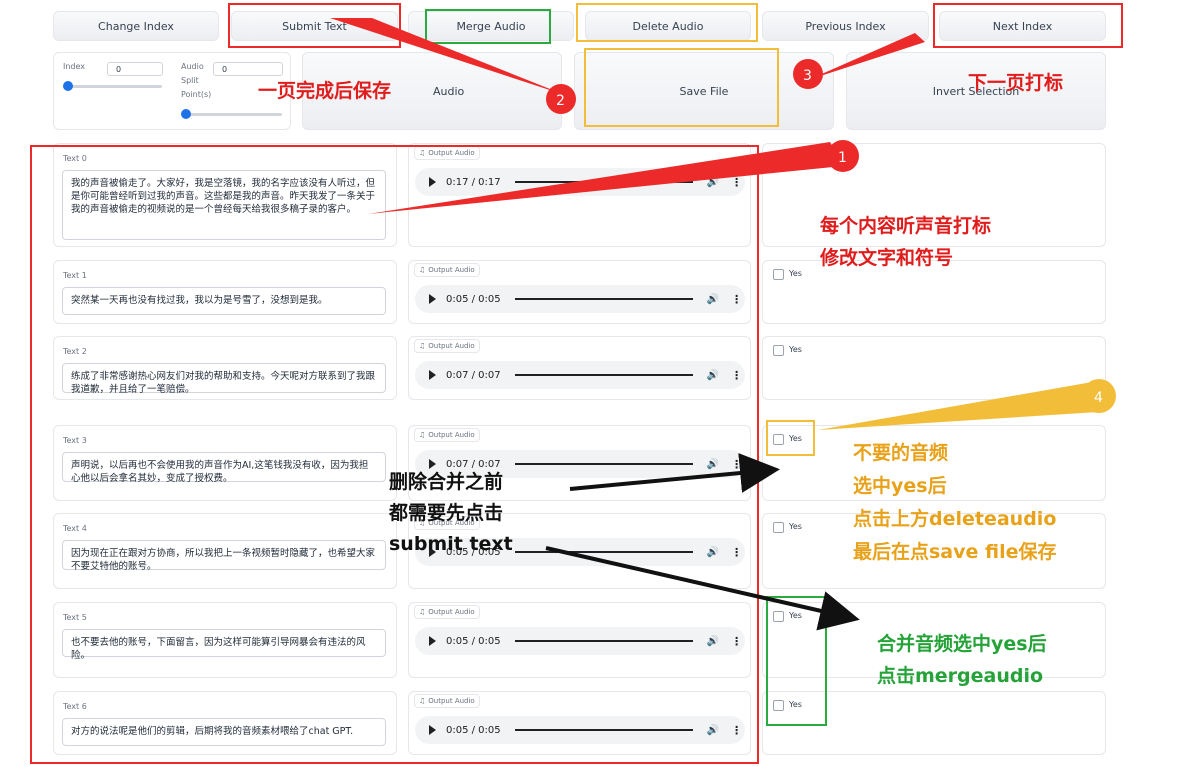  I want to click on previous-index-button: Previous Index, so click(845, 26).